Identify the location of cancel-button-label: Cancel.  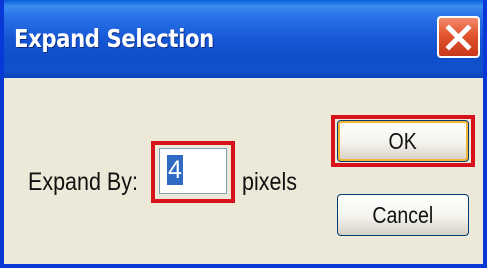
(403, 215).